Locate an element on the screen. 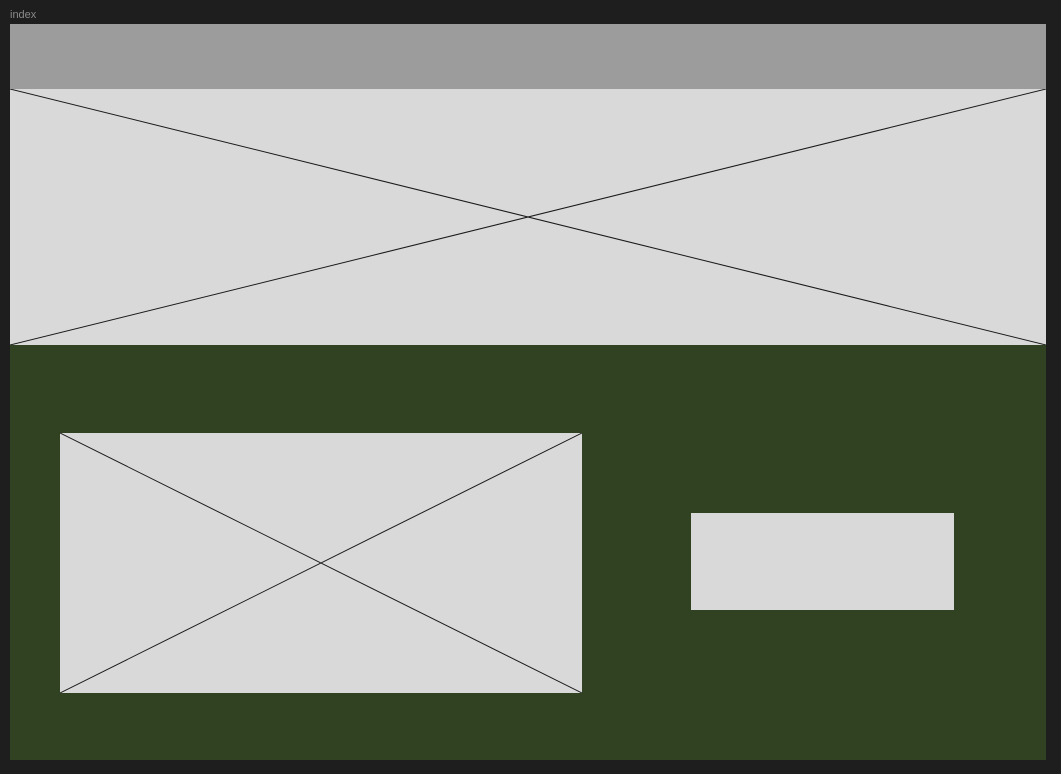 This screenshot has width=1061, height=774. header-bar is located at coordinates (528, 56).